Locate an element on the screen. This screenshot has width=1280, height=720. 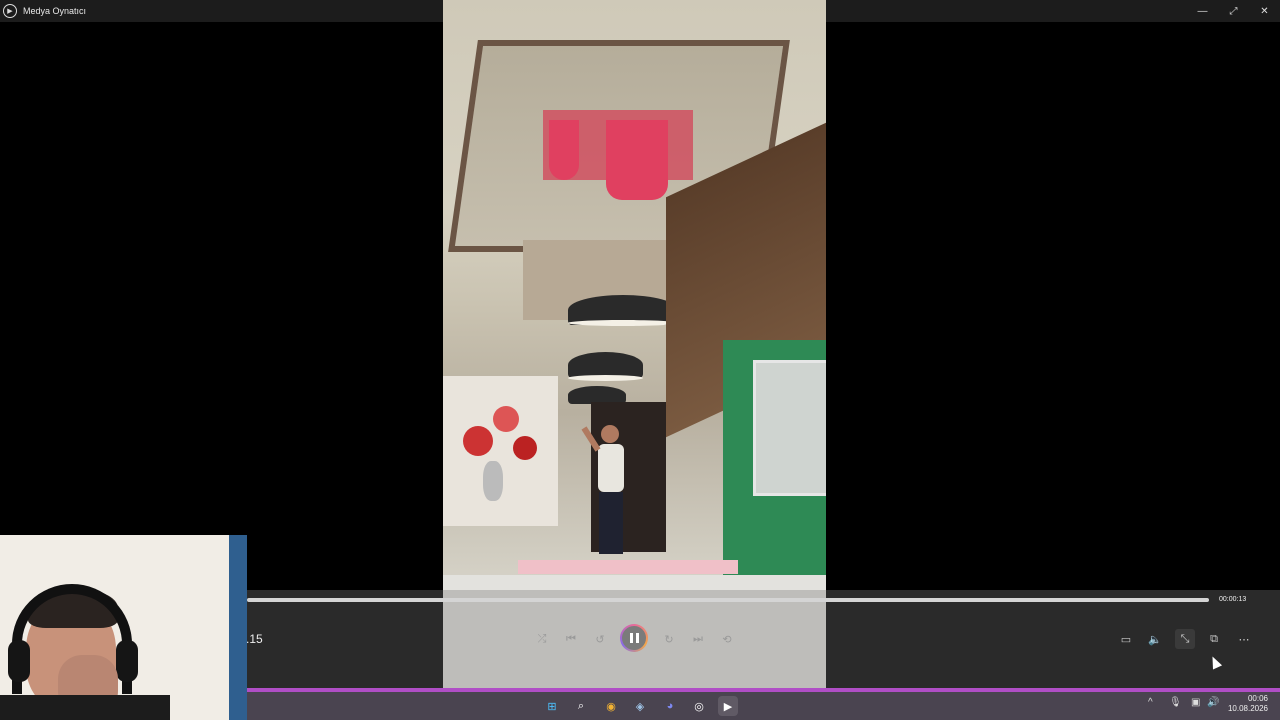
video-scene-red-container is located at coordinates (637, 160).